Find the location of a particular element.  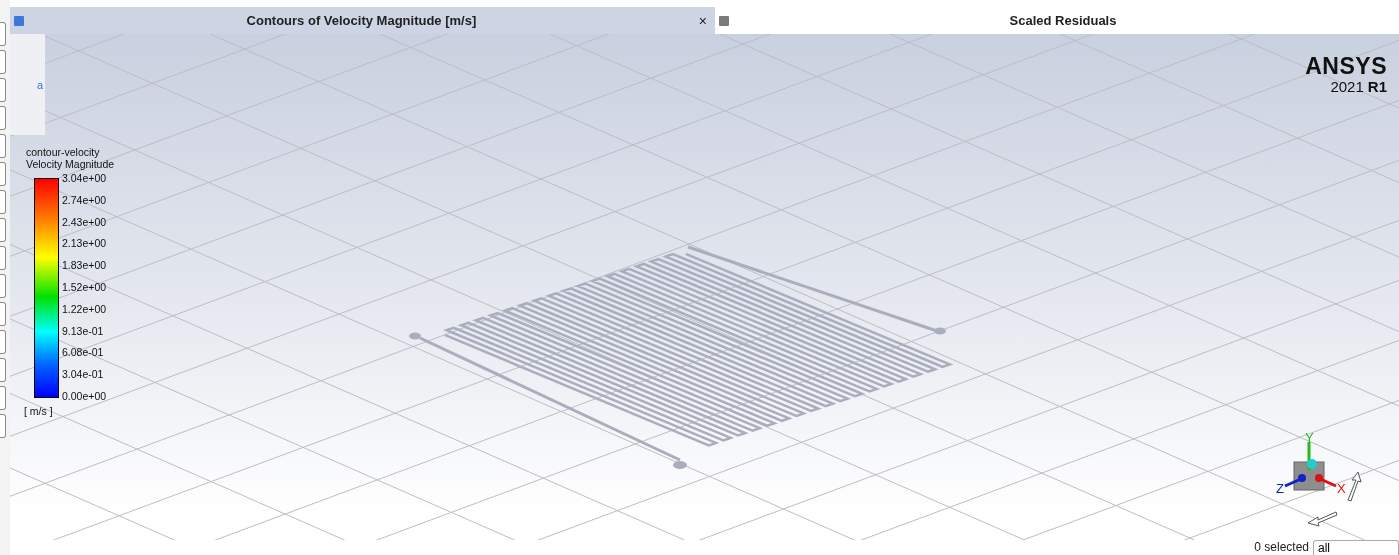

view-tab: Contours of Velocity Magnitude [m/s] × is located at coordinates (362, 20).